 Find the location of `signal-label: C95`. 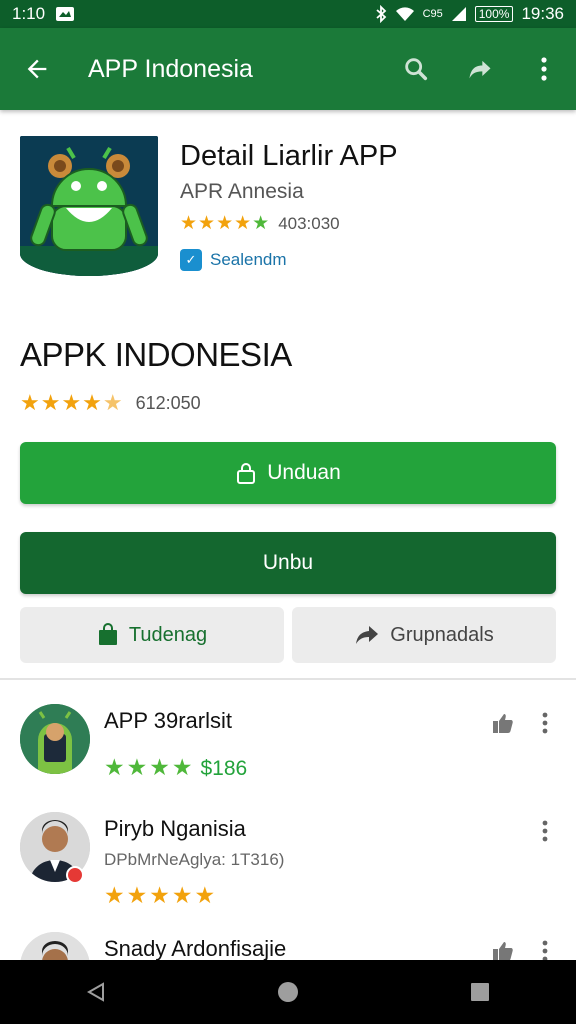

signal-label: C95 is located at coordinates (432, 14).